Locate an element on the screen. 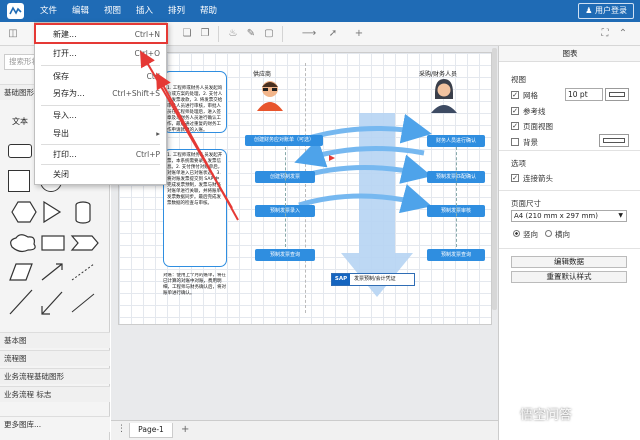  options-header: 选项 is located at coordinates (518, 163).